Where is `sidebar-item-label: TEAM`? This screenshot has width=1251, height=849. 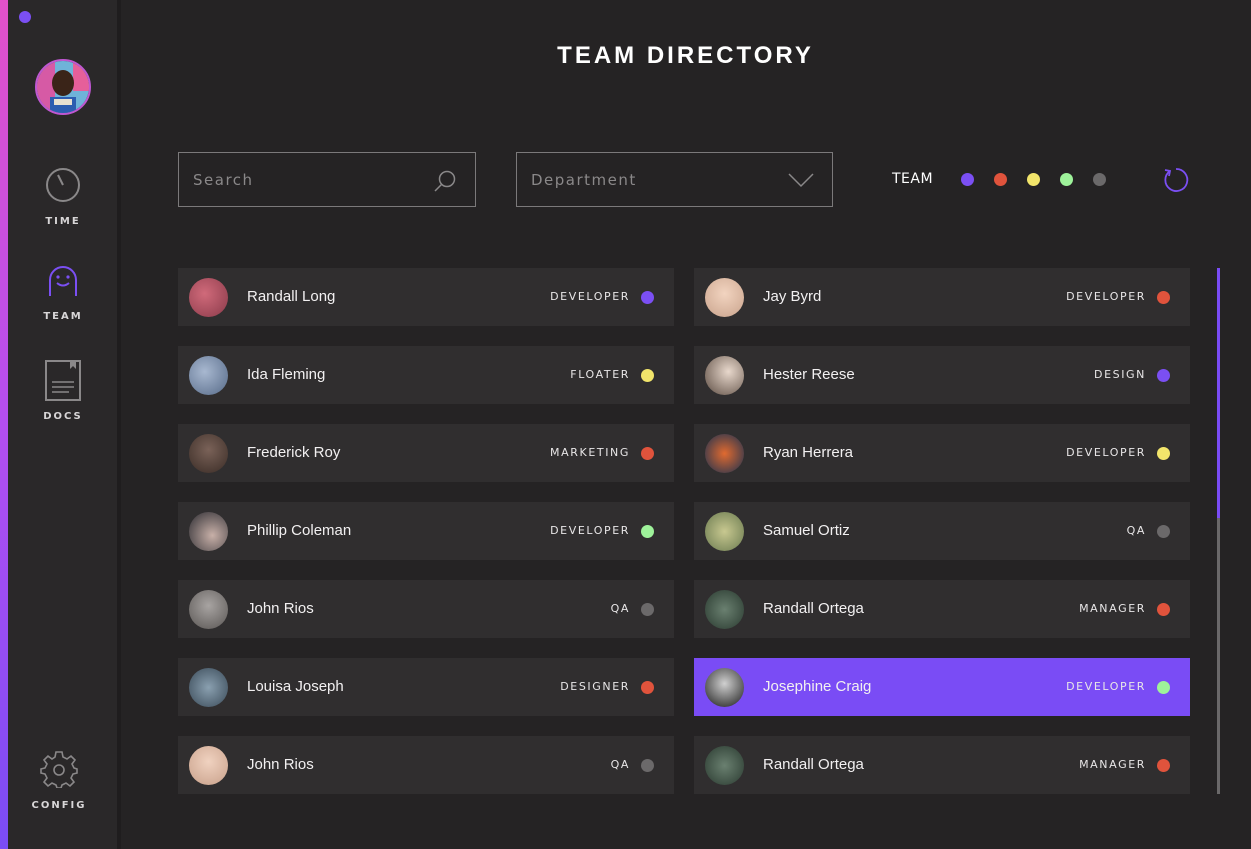 sidebar-item-label: TEAM is located at coordinates (63, 316).